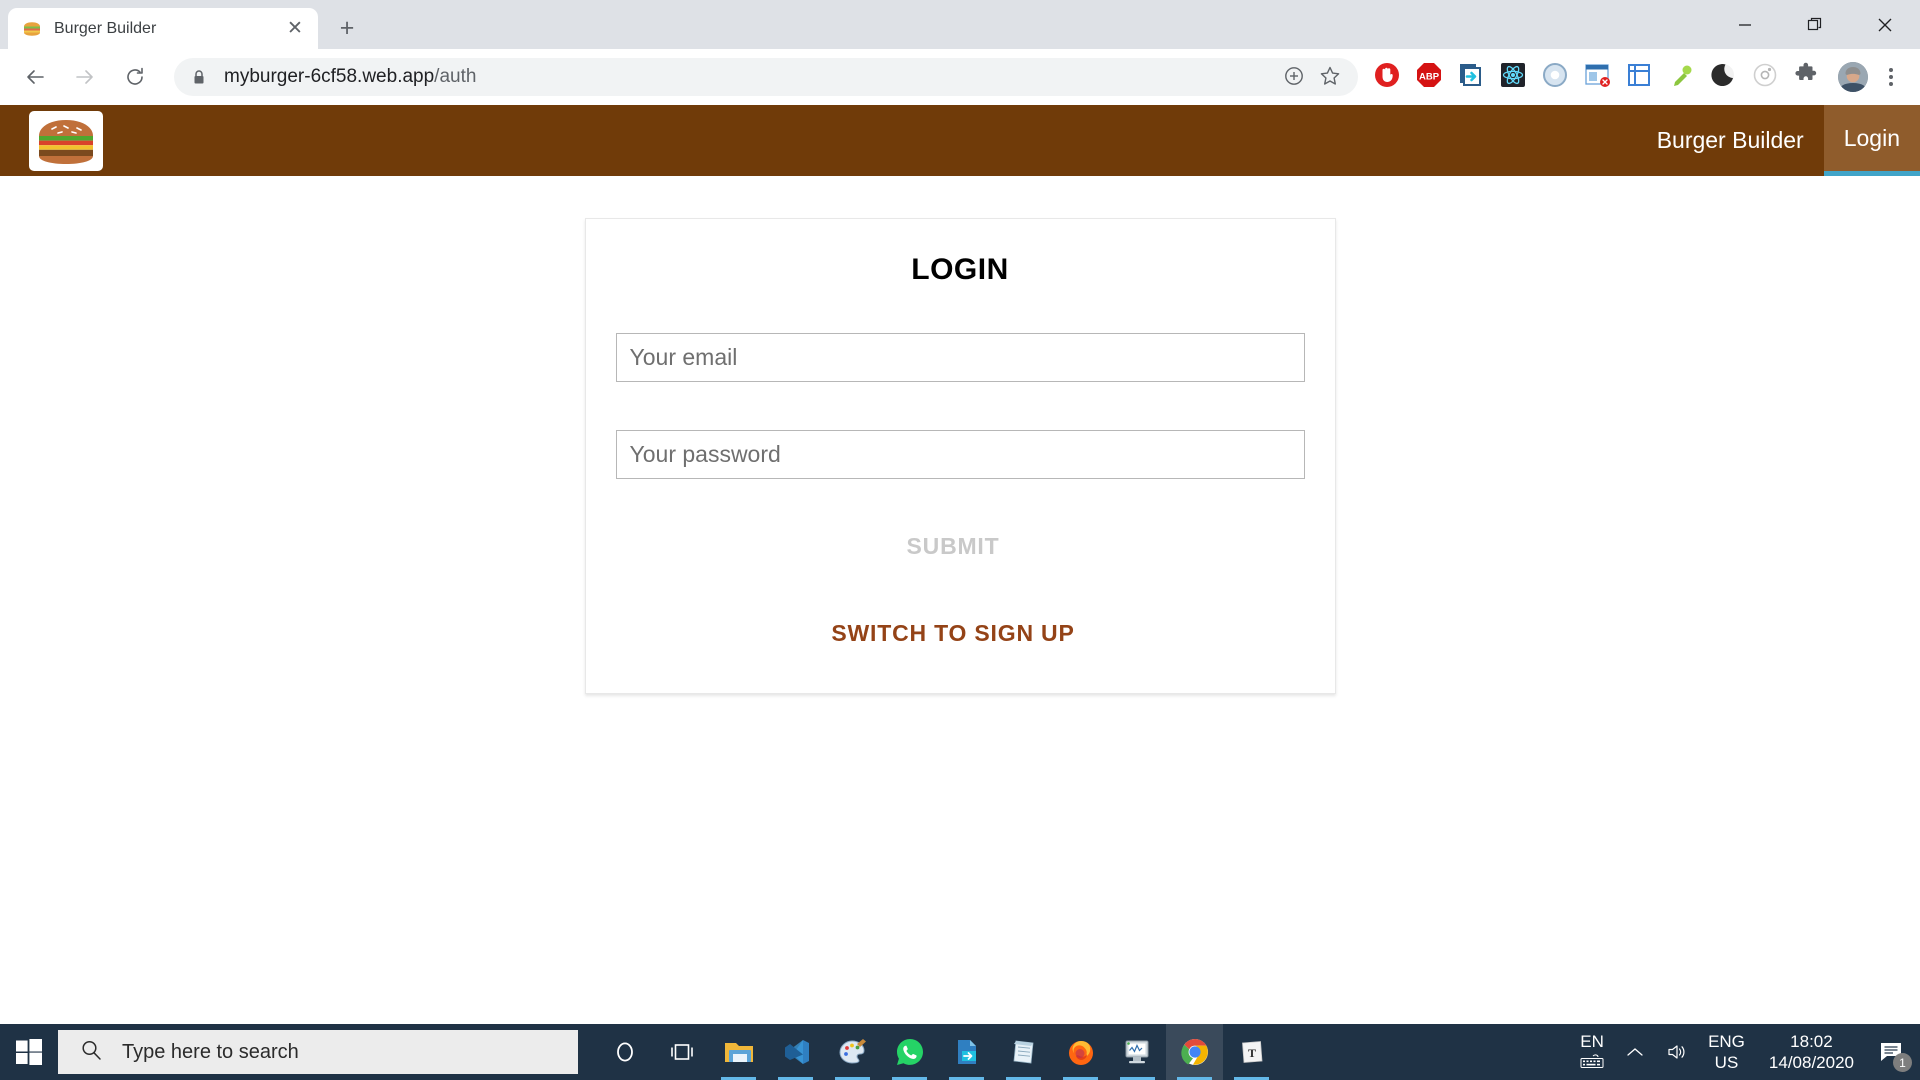  What do you see at coordinates (318, 1052) in the screenshot?
I see `search-input: Type here to search` at bounding box center [318, 1052].